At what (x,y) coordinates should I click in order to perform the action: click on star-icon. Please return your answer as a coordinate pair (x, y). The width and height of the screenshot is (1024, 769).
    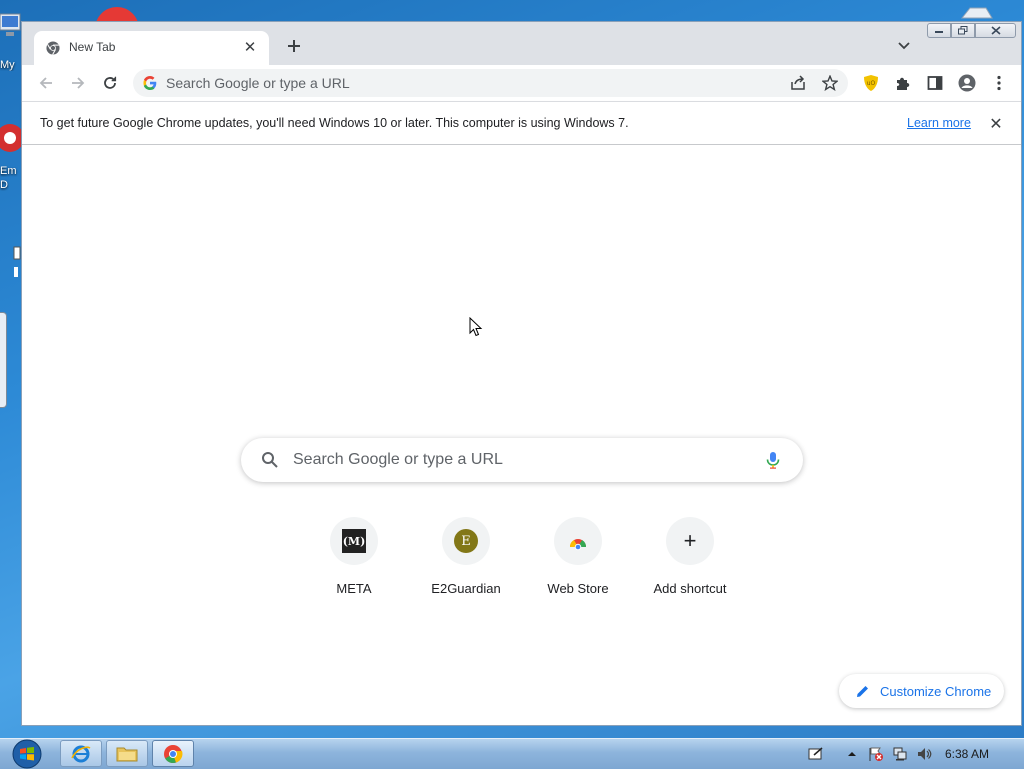
    Looking at the image, I should click on (830, 83).